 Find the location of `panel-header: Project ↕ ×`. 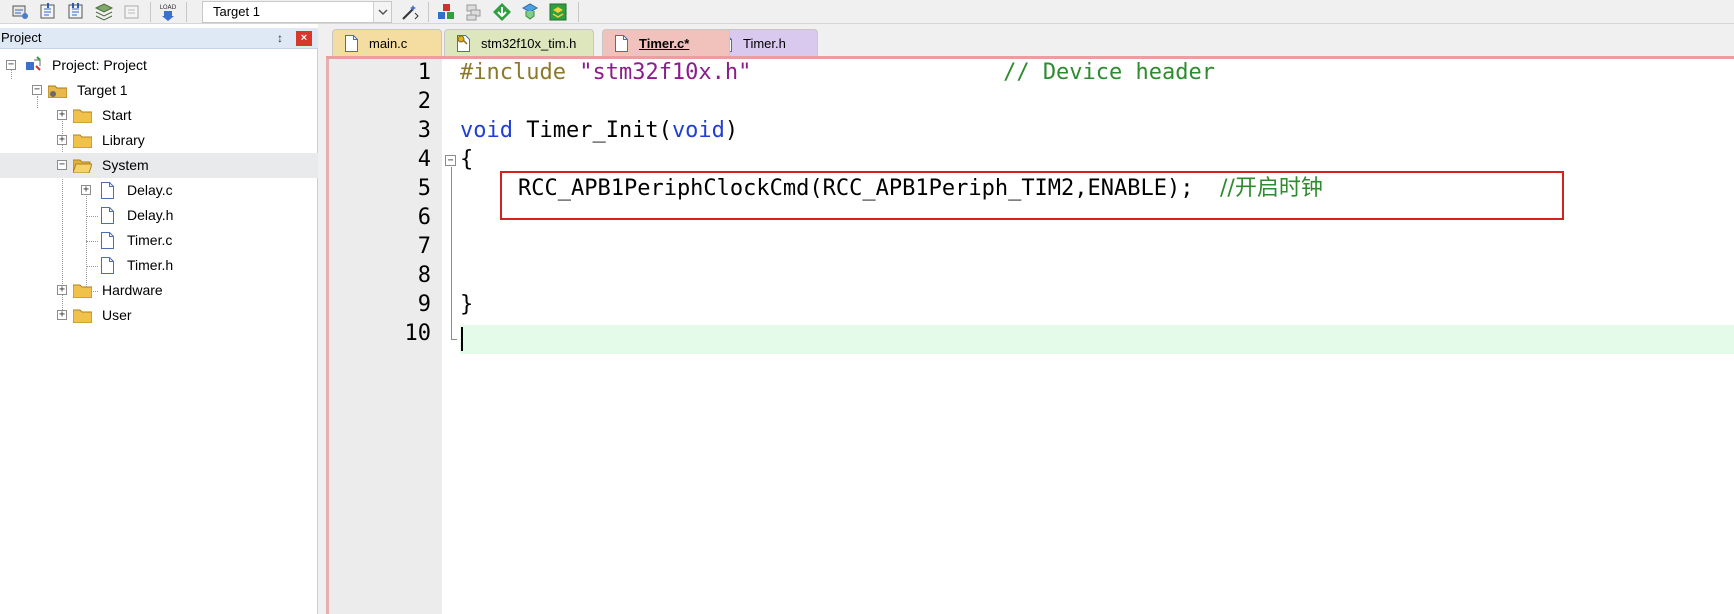

panel-header: Project ↕ × is located at coordinates (159, 38).